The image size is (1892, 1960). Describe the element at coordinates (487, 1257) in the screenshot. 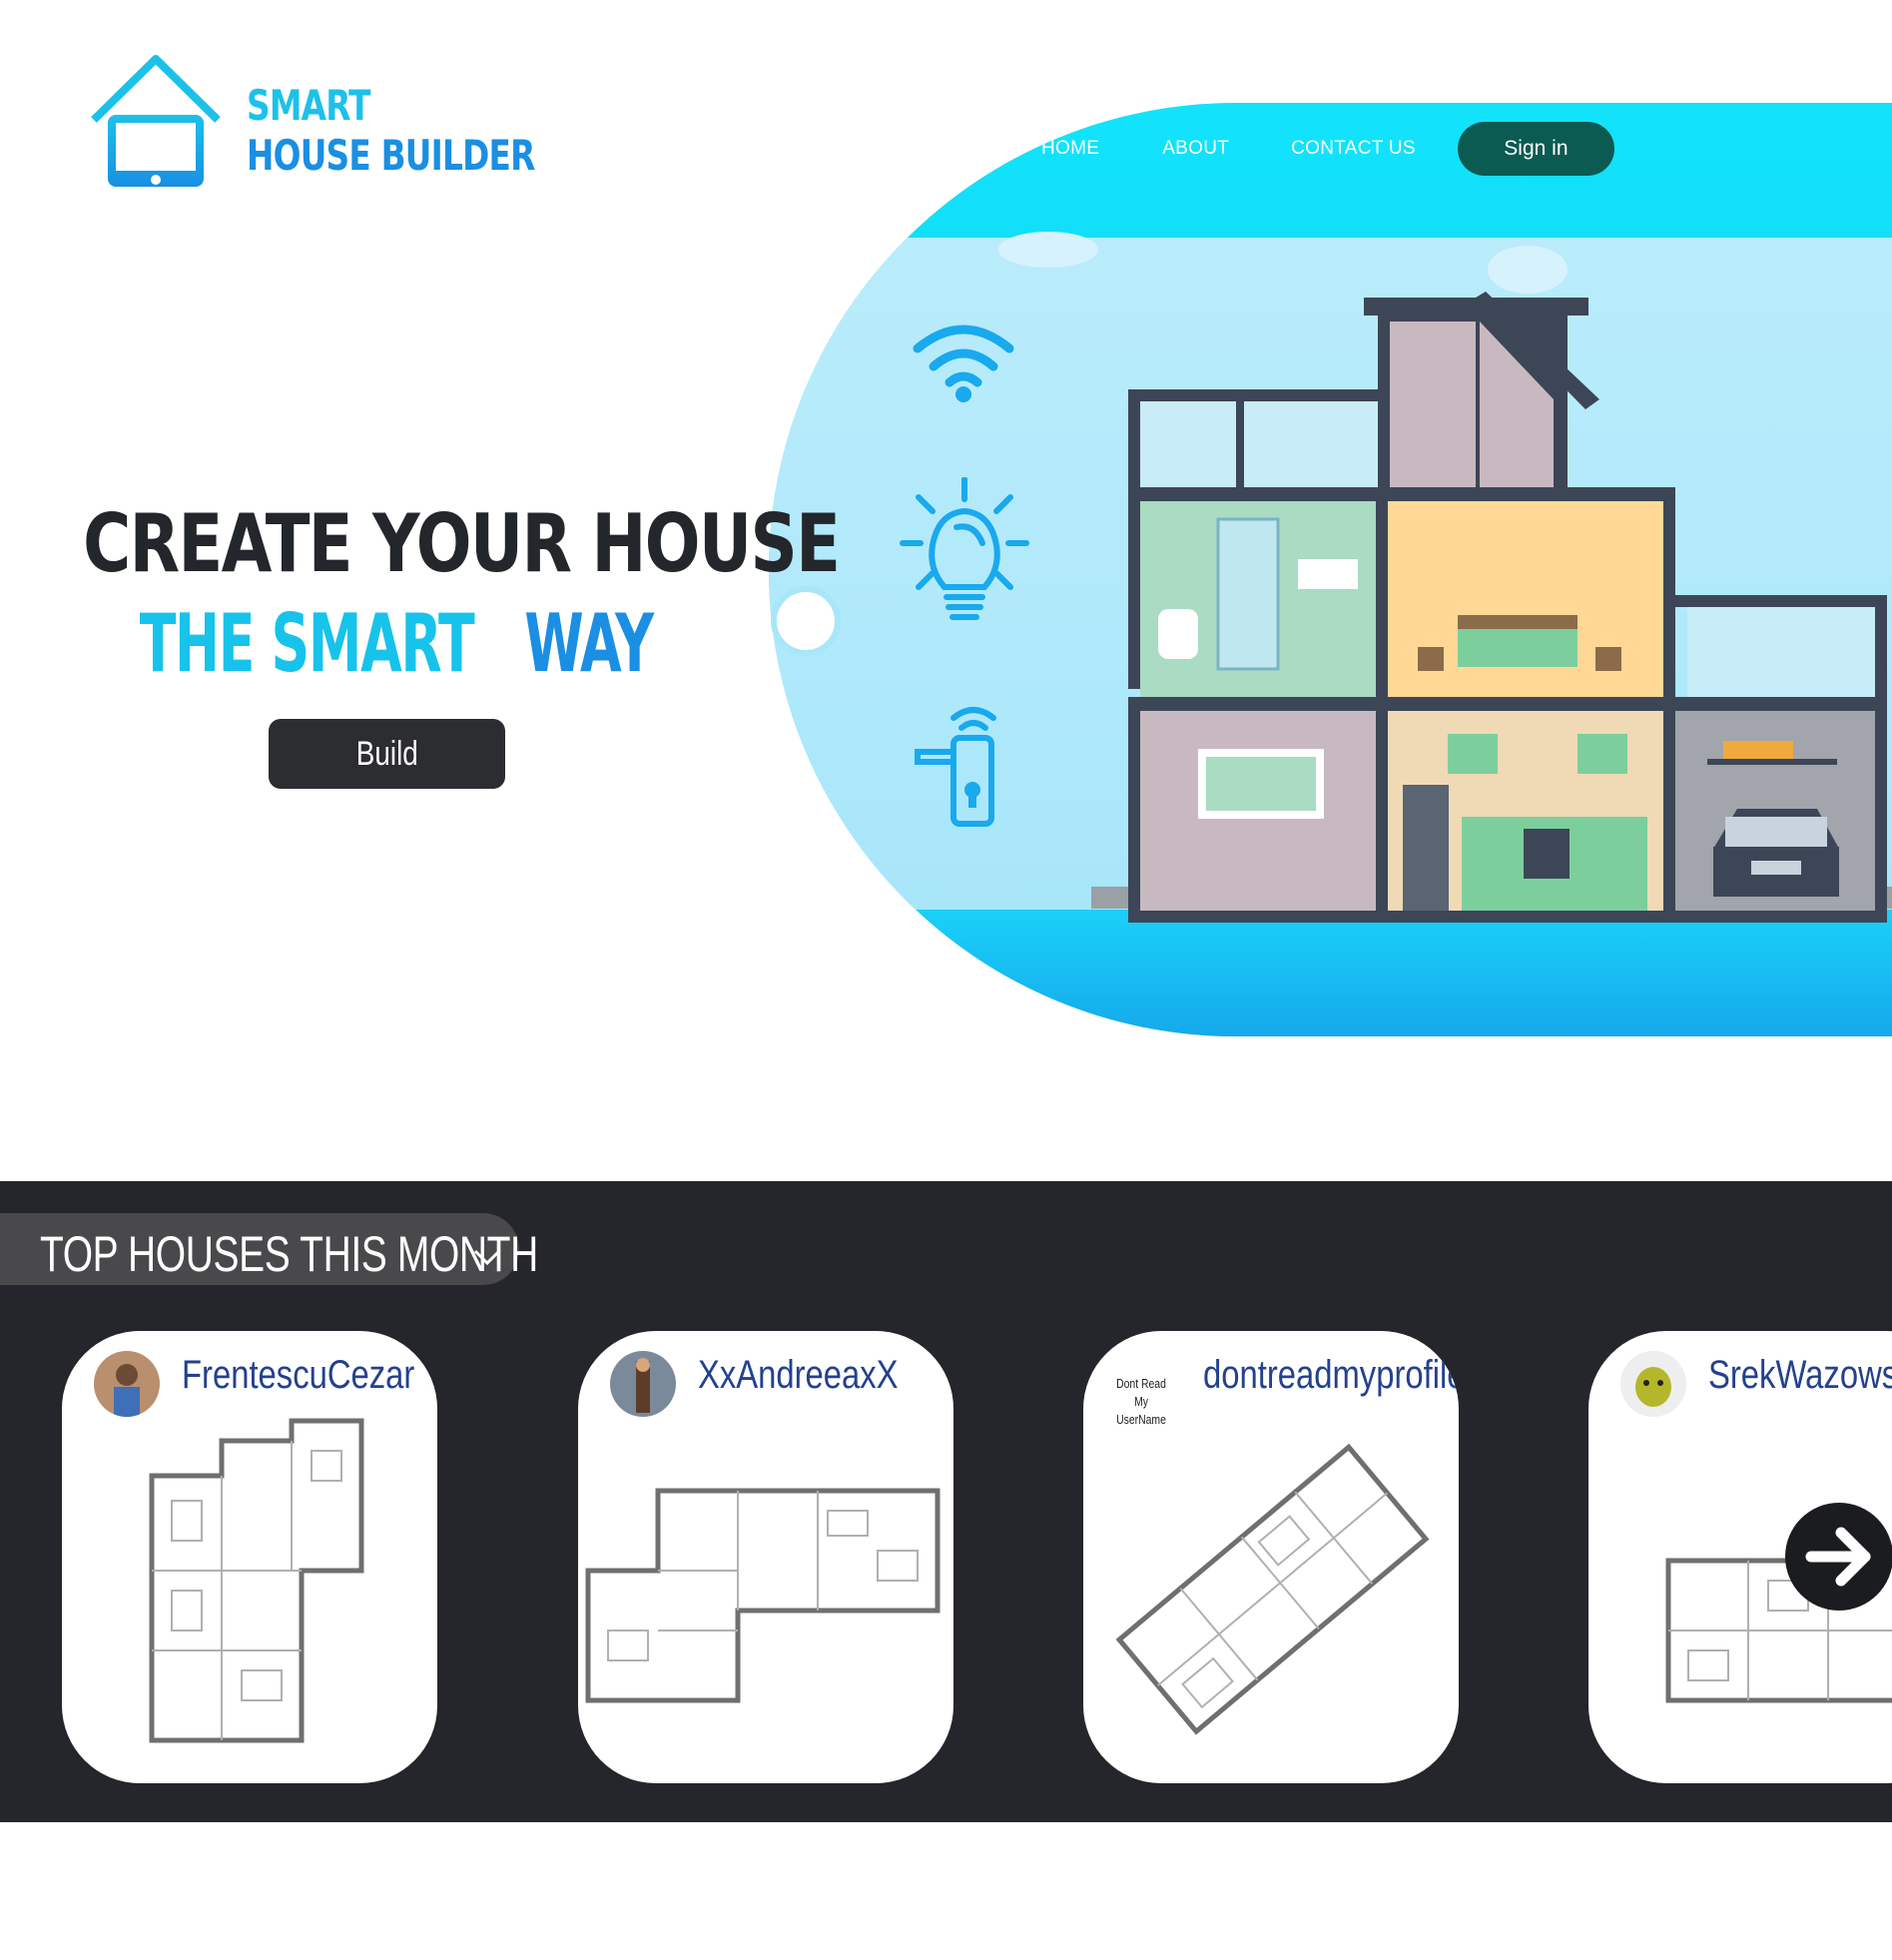

I see `chevron-down-icon` at that location.